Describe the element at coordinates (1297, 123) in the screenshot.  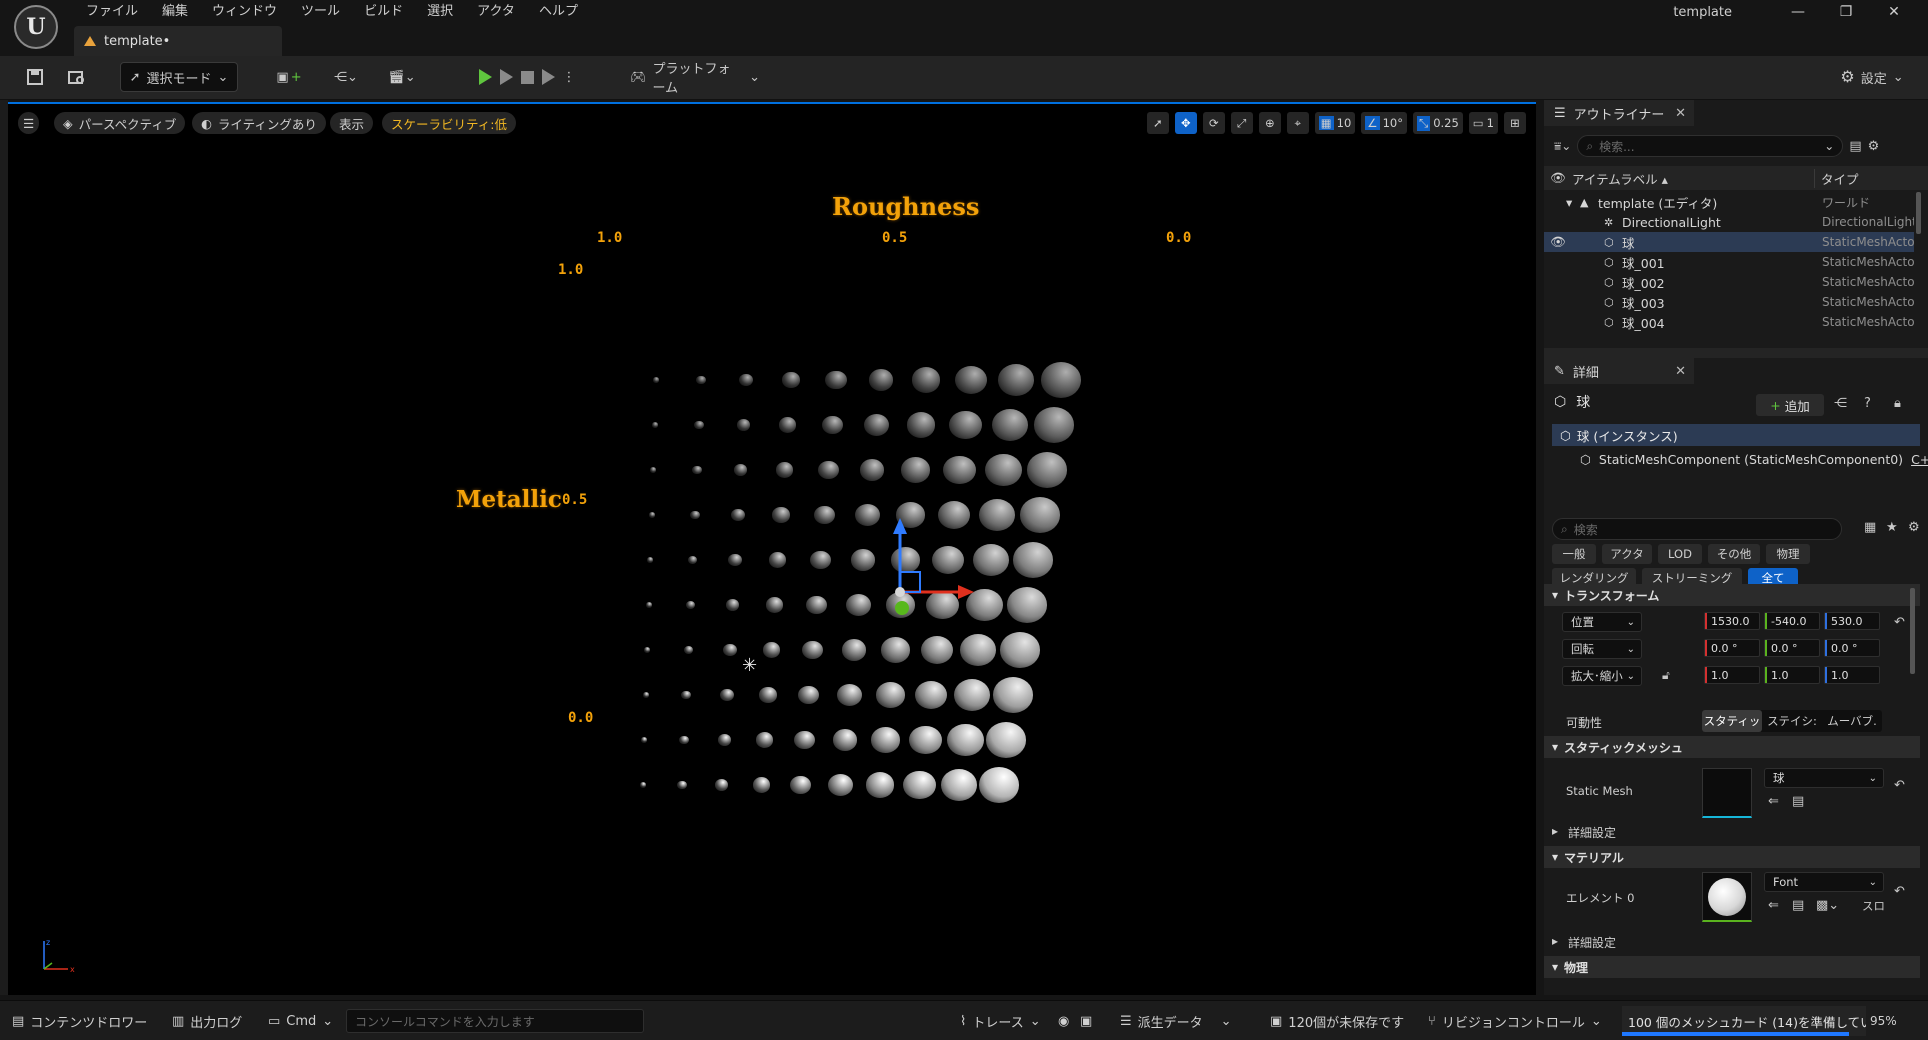
I see `surface-snap-icon: ⌖` at that location.